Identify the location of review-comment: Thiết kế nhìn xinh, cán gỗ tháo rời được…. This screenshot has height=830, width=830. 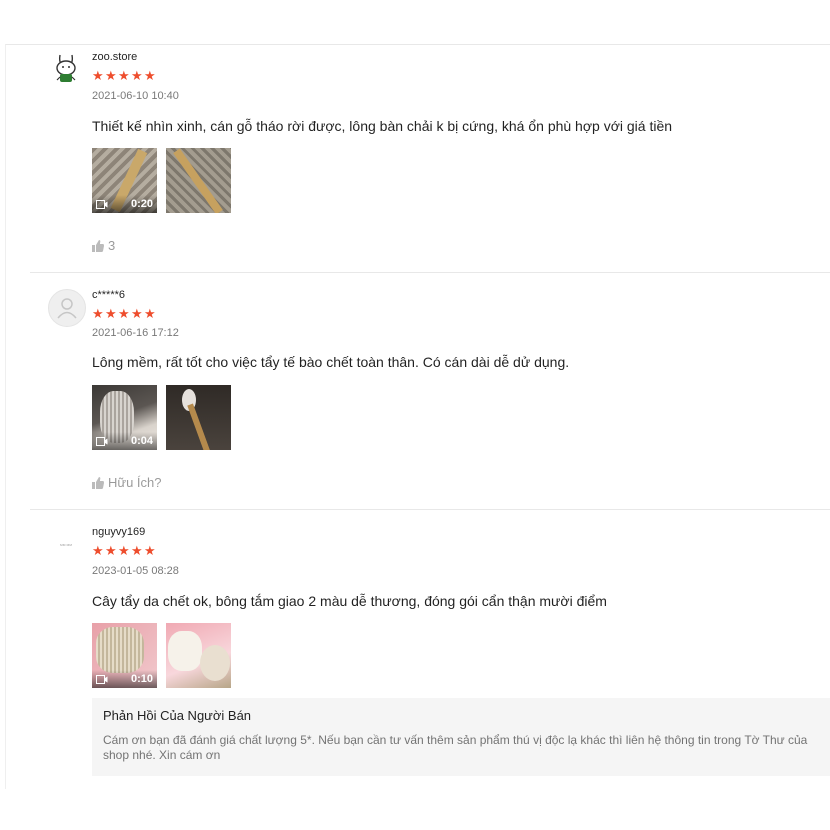
(382, 126).